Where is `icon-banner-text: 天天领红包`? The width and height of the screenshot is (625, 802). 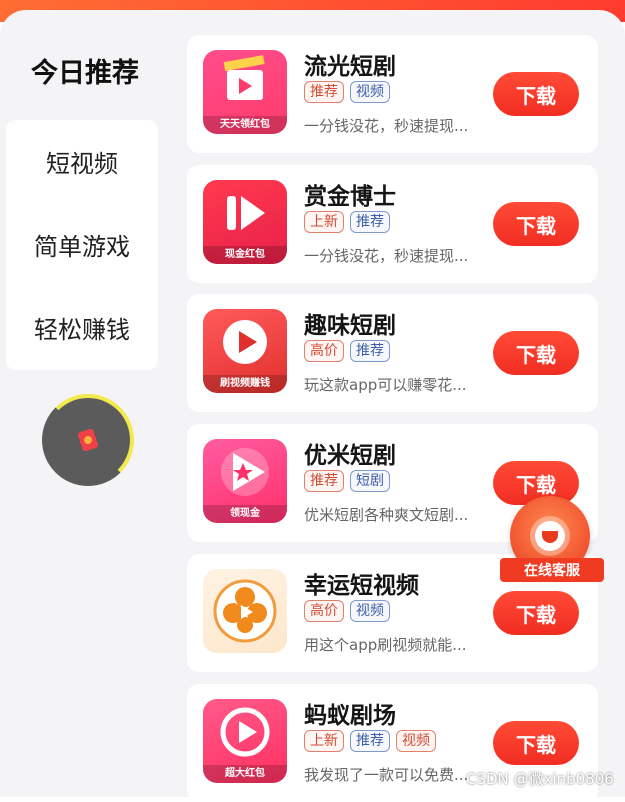 icon-banner-text: 天天领红包 is located at coordinates (245, 125).